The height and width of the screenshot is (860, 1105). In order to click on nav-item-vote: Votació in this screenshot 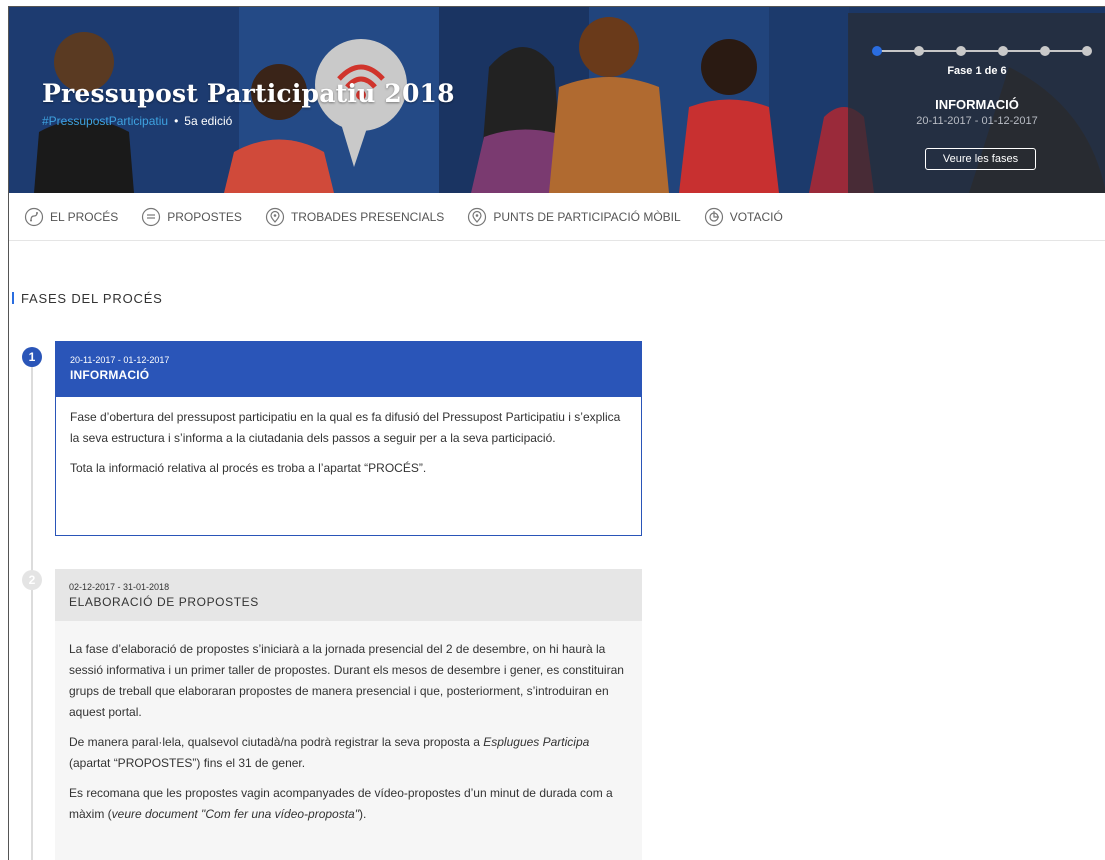, I will do `click(743, 217)`.